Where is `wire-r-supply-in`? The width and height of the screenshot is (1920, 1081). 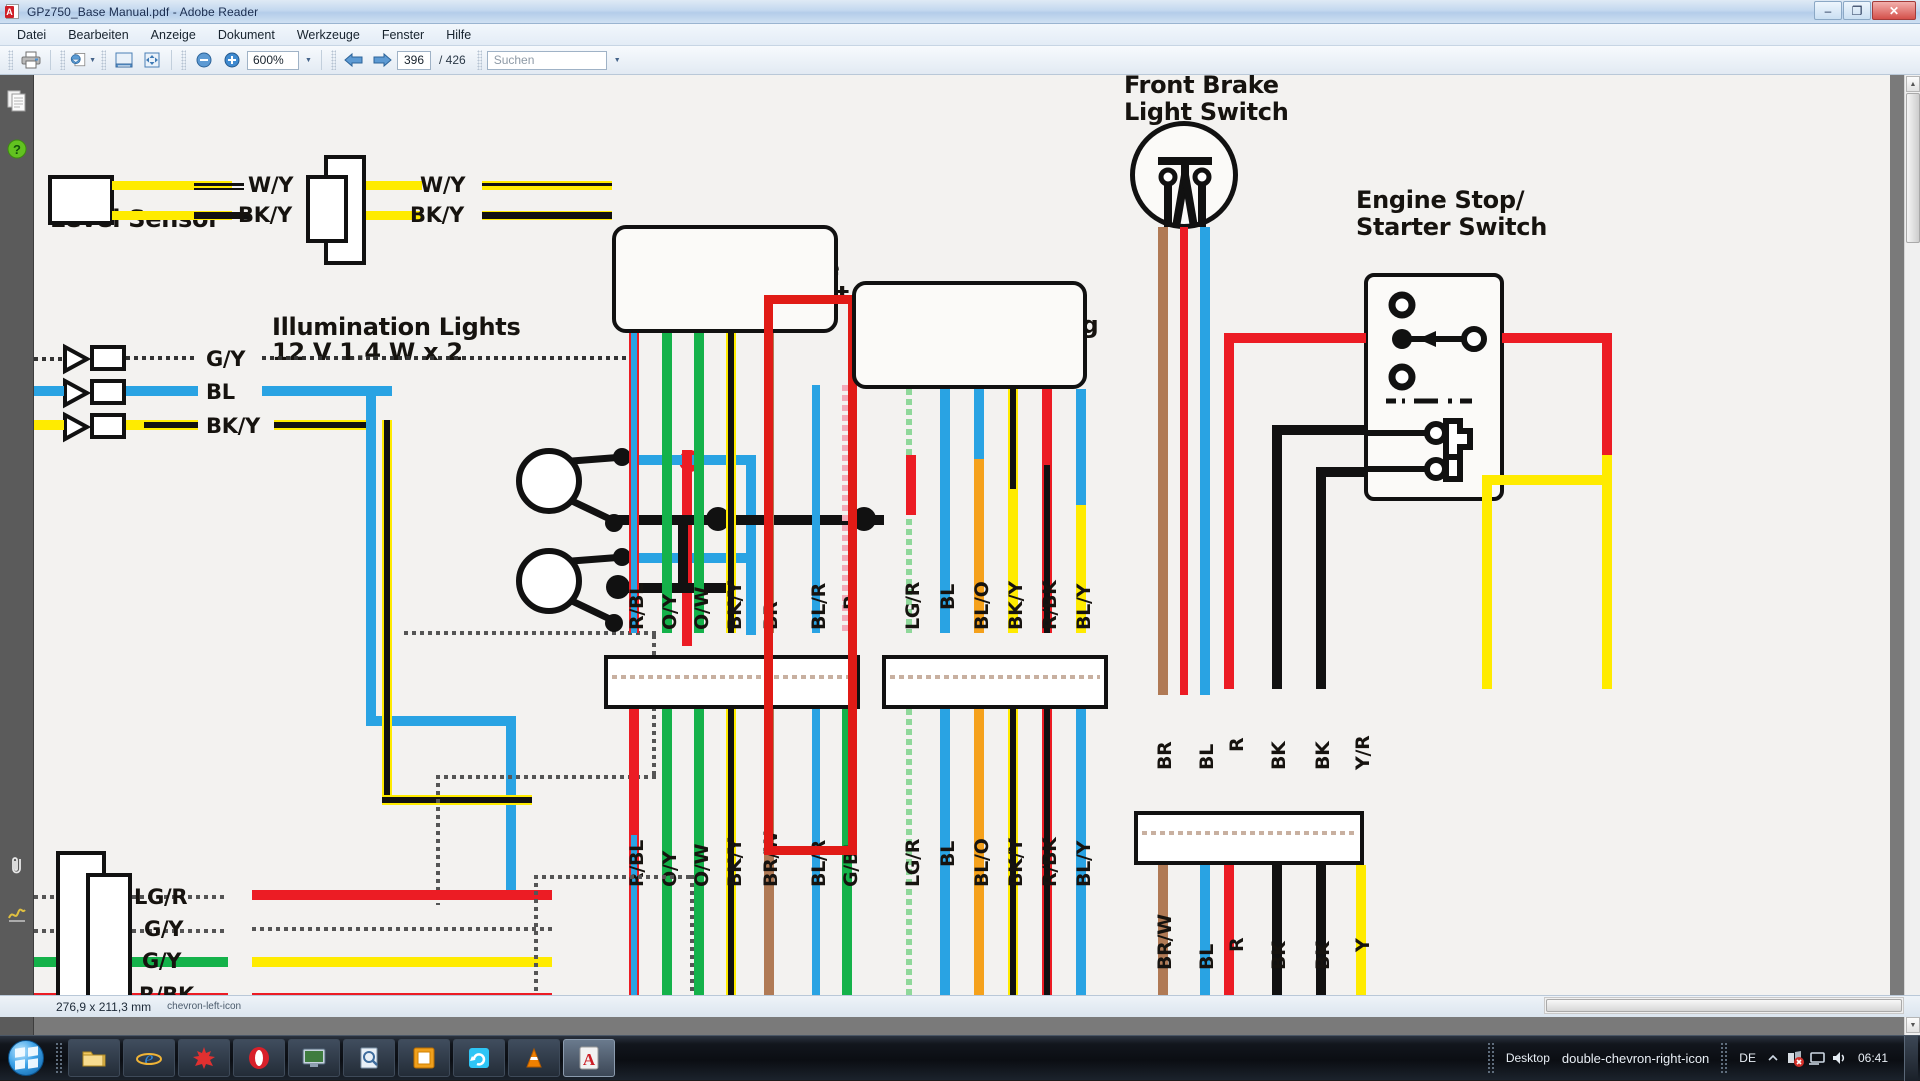
wire-r-supply-in is located at coordinates (1295, 338).